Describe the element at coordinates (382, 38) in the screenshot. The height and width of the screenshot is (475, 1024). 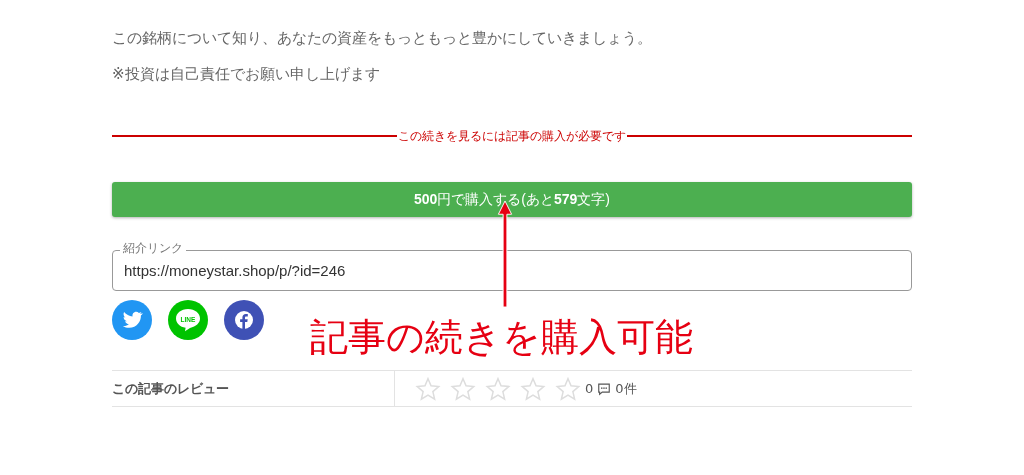
I see `paragraph: この銘柄について知り、あなたの資産をもっともっと豊かにしていきましょう。` at that location.